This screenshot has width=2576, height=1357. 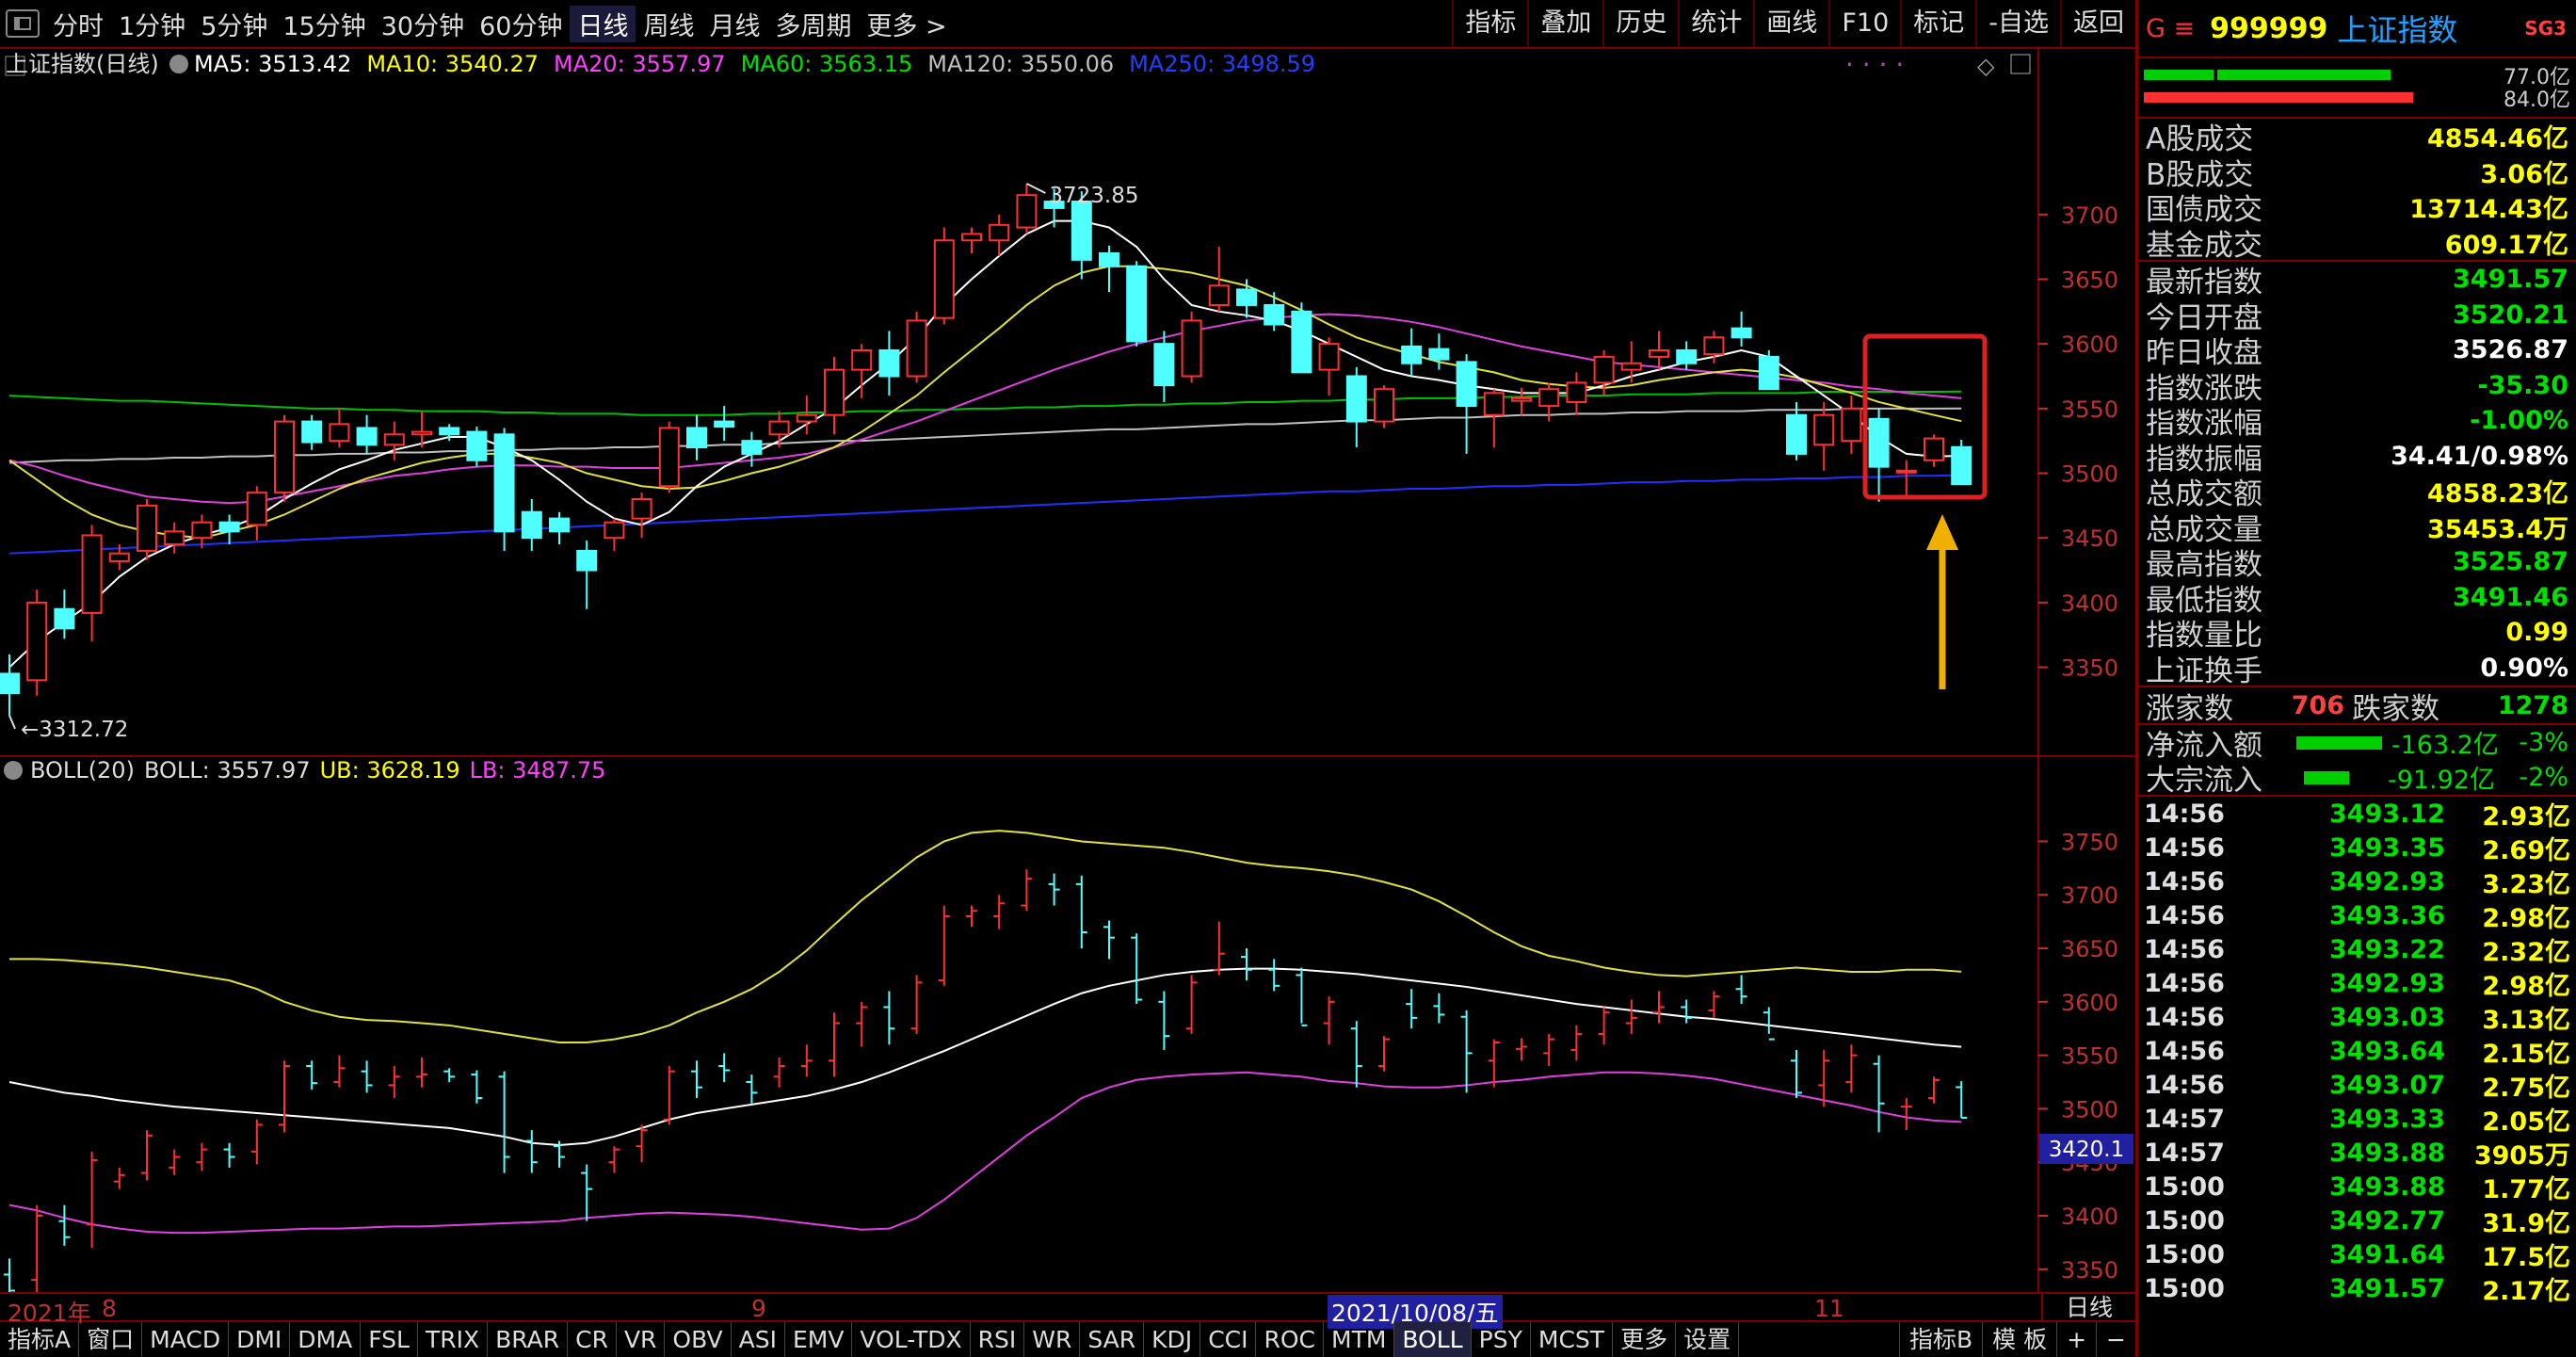 I want to click on flow-label-1: 大宗流入, so click(x=2204, y=781).